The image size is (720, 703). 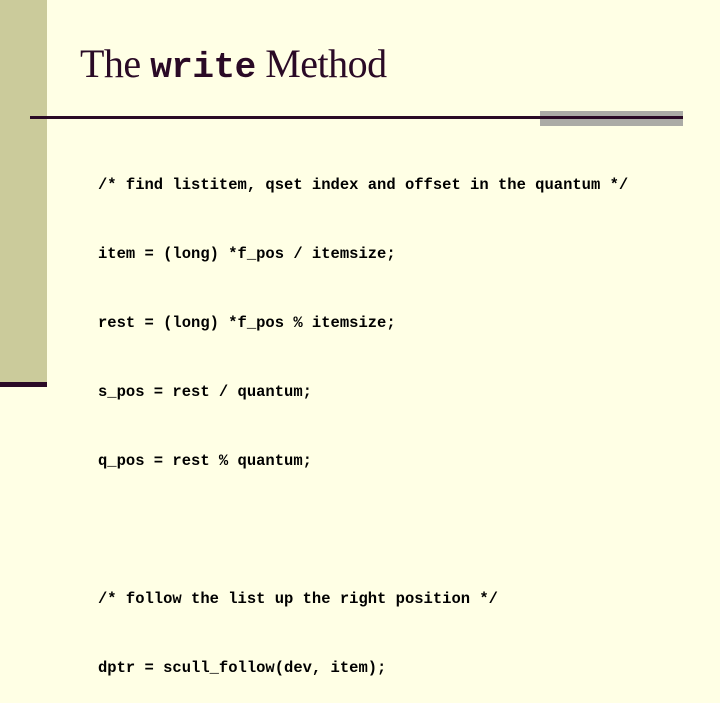 What do you see at coordinates (115, 63) in the screenshot?
I see `title-prefix: The` at bounding box center [115, 63].